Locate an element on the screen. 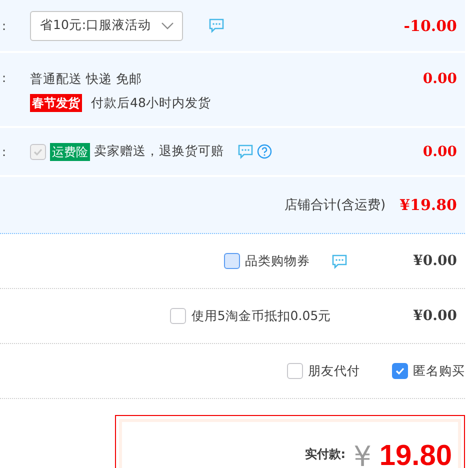 This screenshot has height=468, width=473. discount-amount: -10.00 is located at coordinates (430, 25).